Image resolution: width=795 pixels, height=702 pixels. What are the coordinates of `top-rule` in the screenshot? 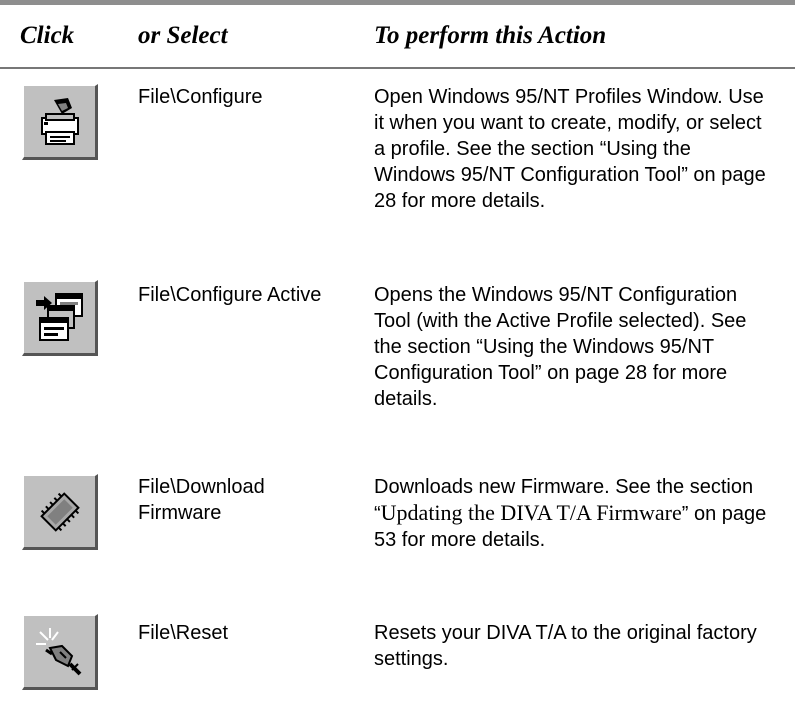 It's located at (397, 2).